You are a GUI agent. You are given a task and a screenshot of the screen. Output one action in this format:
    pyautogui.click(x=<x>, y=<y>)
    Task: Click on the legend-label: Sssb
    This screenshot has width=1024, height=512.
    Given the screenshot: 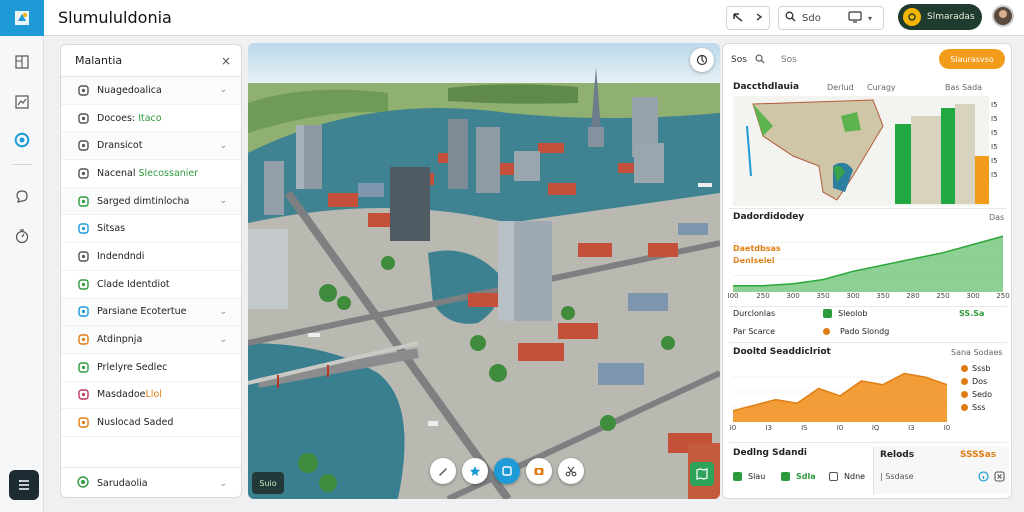 What is the action you would take?
    pyautogui.click(x=981, y=368)
    